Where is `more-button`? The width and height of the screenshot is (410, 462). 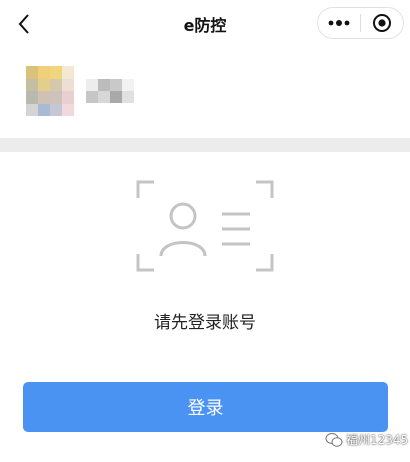
more-button is located at coordinates (339, 23).